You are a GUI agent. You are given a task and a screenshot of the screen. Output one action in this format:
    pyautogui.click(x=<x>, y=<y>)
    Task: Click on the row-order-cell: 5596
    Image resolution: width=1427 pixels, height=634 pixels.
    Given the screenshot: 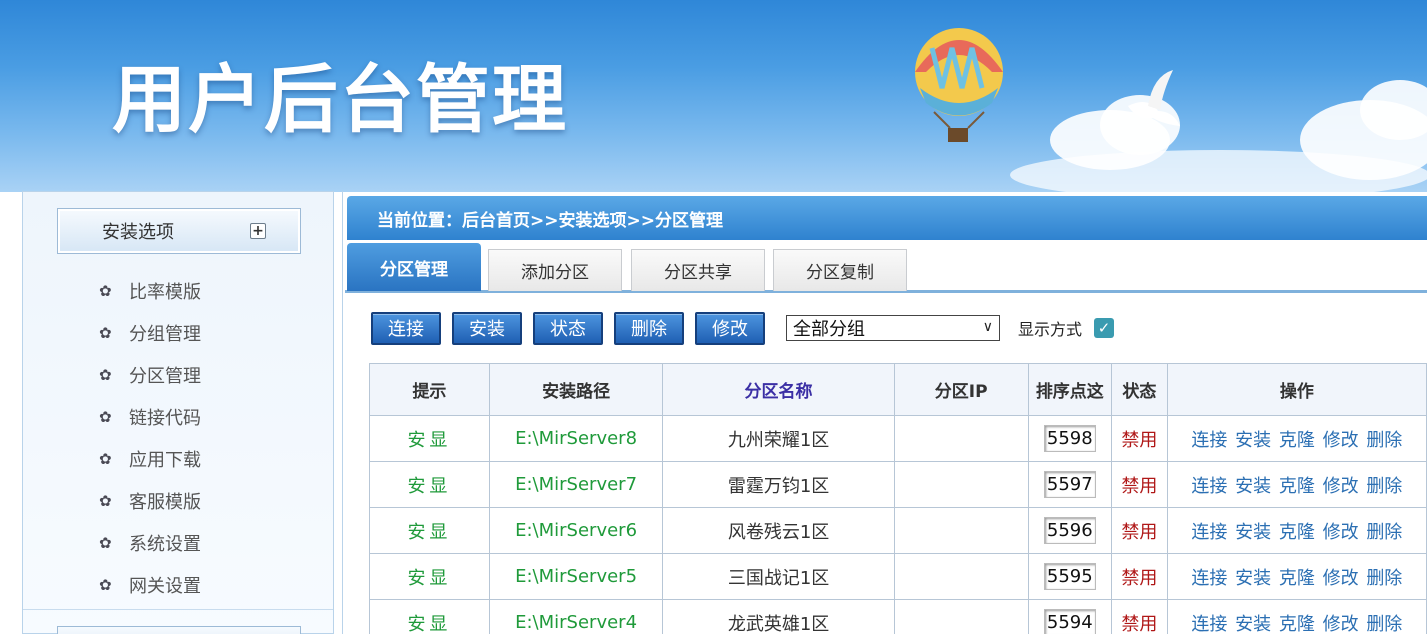 What is the action you would take?
    pyautogui.click(x=1070, y=530)
    